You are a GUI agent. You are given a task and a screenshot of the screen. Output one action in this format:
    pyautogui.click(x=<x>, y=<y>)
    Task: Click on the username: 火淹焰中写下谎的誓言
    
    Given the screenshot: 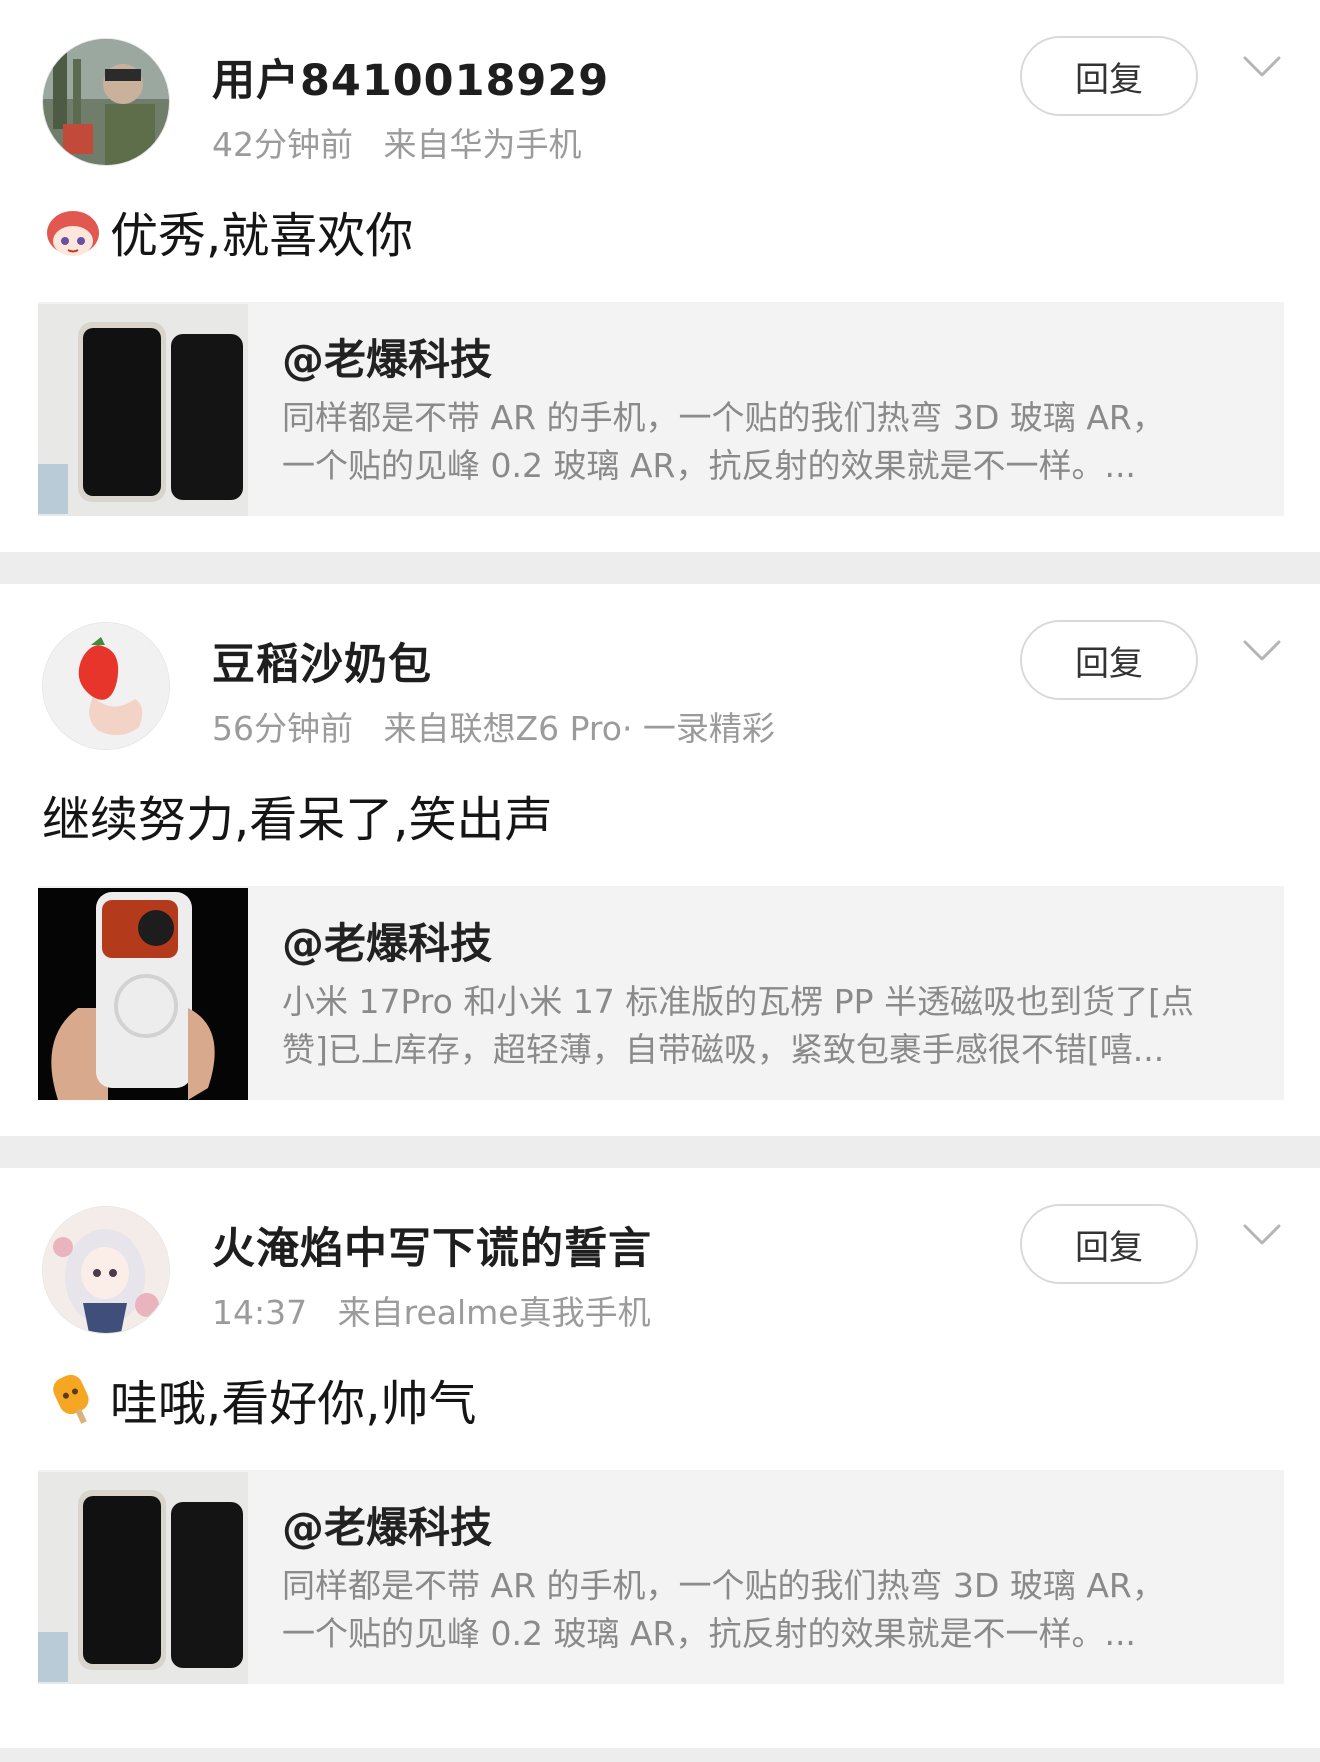 What is the action you would take?
    pyautogui.click(x=432, y=1245)
    